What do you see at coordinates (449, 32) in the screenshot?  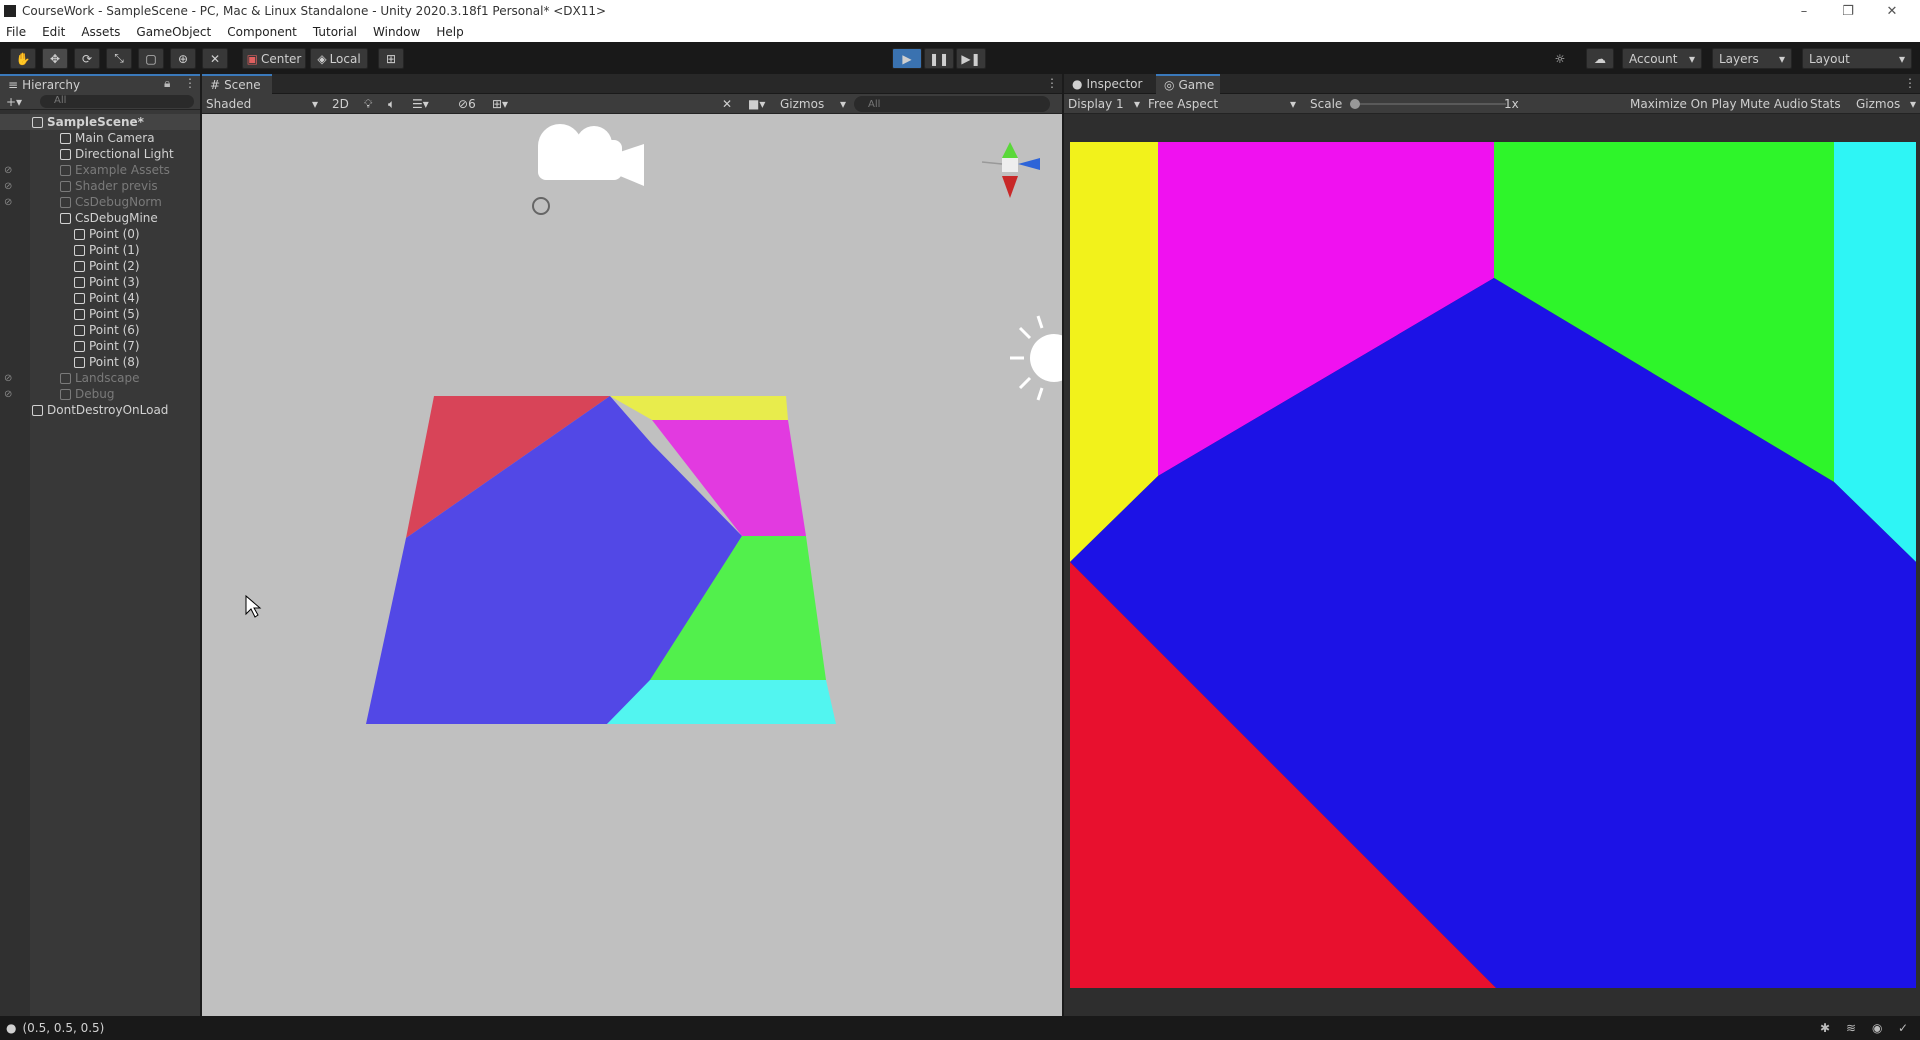 I see `menu-help: Help` at bounding box center [449, 32].